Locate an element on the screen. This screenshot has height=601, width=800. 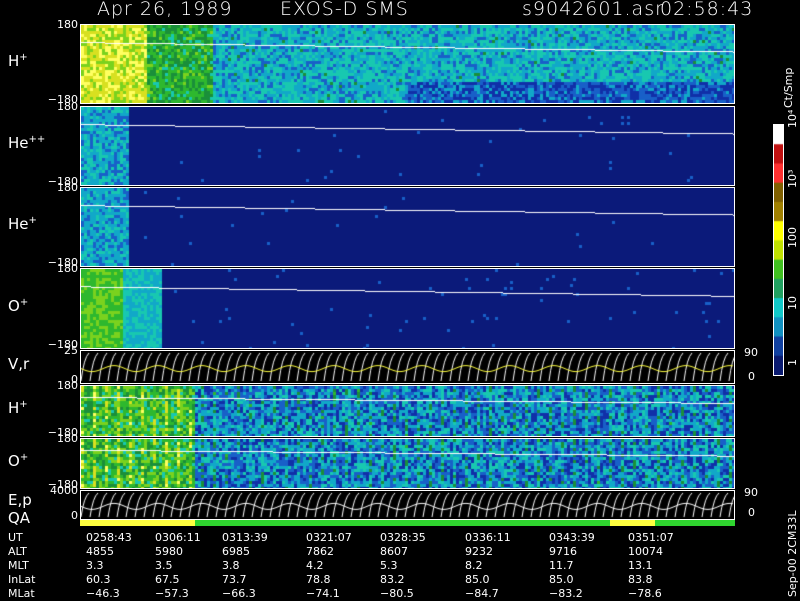
table-cell: −57.3 is located at coordinates (172, 593).